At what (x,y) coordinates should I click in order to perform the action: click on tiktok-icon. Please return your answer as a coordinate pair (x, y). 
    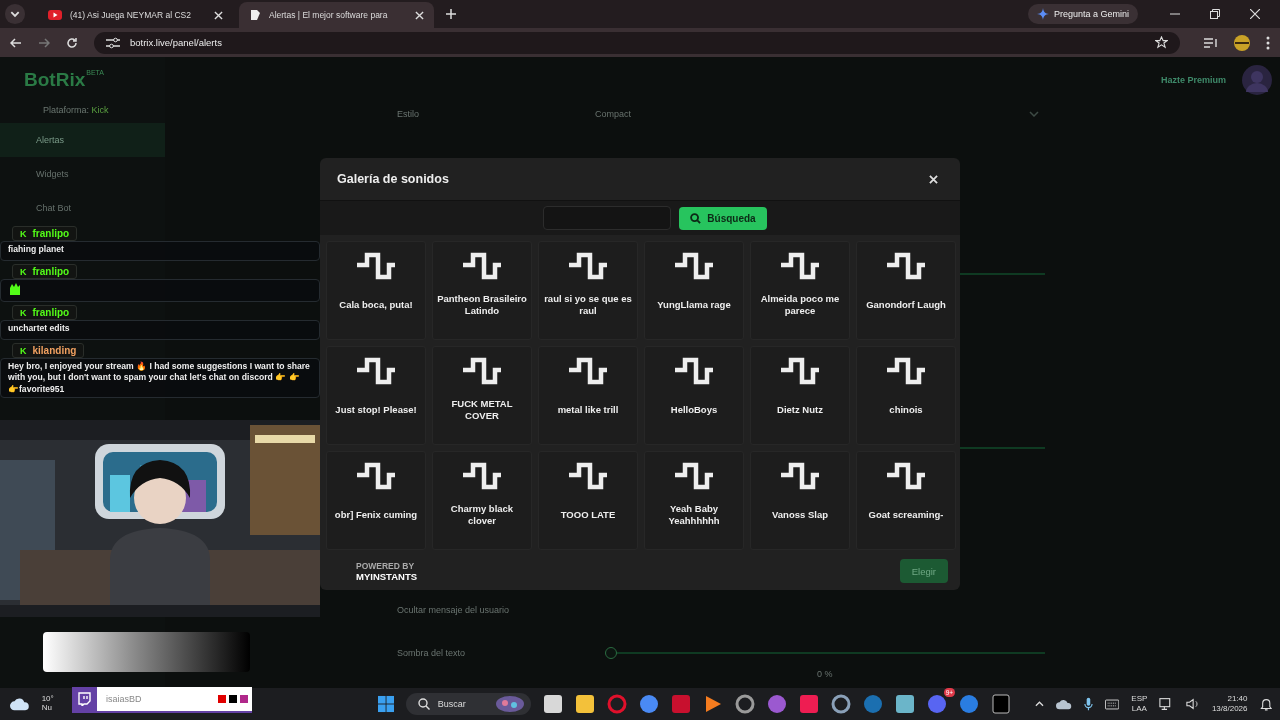
    Looking at the image, I should click on (809, 704).